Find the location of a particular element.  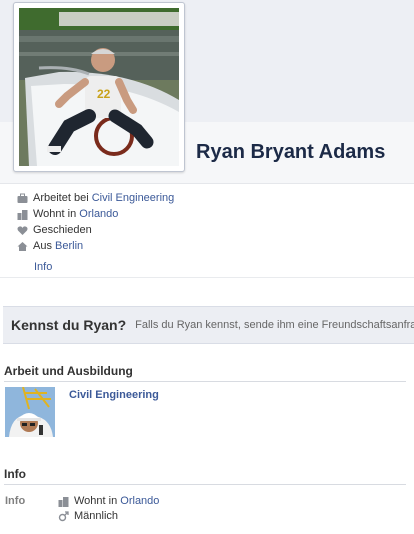

fact-lives-prefix: Wohnt in is located at coordinates (55, 214).